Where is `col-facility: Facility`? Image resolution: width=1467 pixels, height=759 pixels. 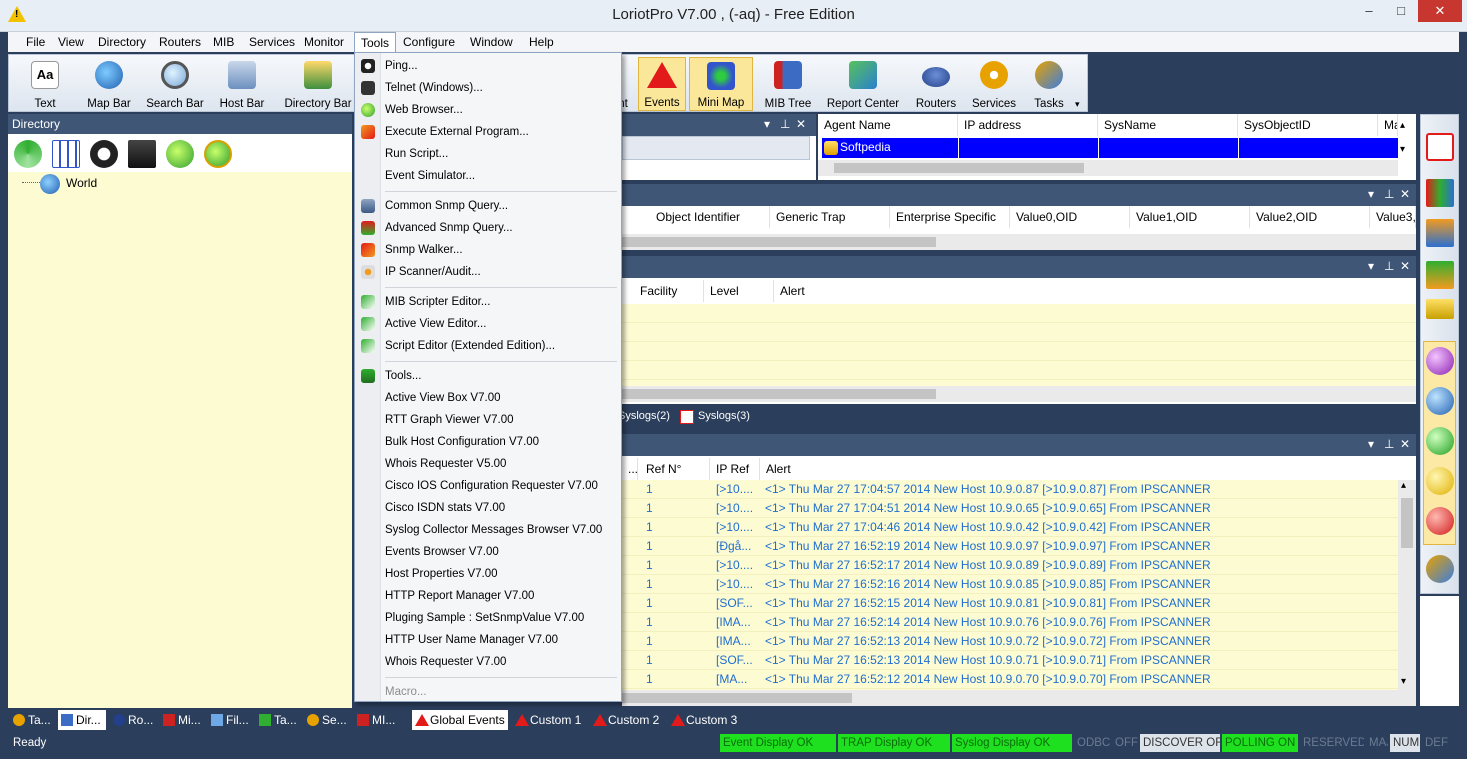
col-facility: Facility is located at coordinates (669, 291).